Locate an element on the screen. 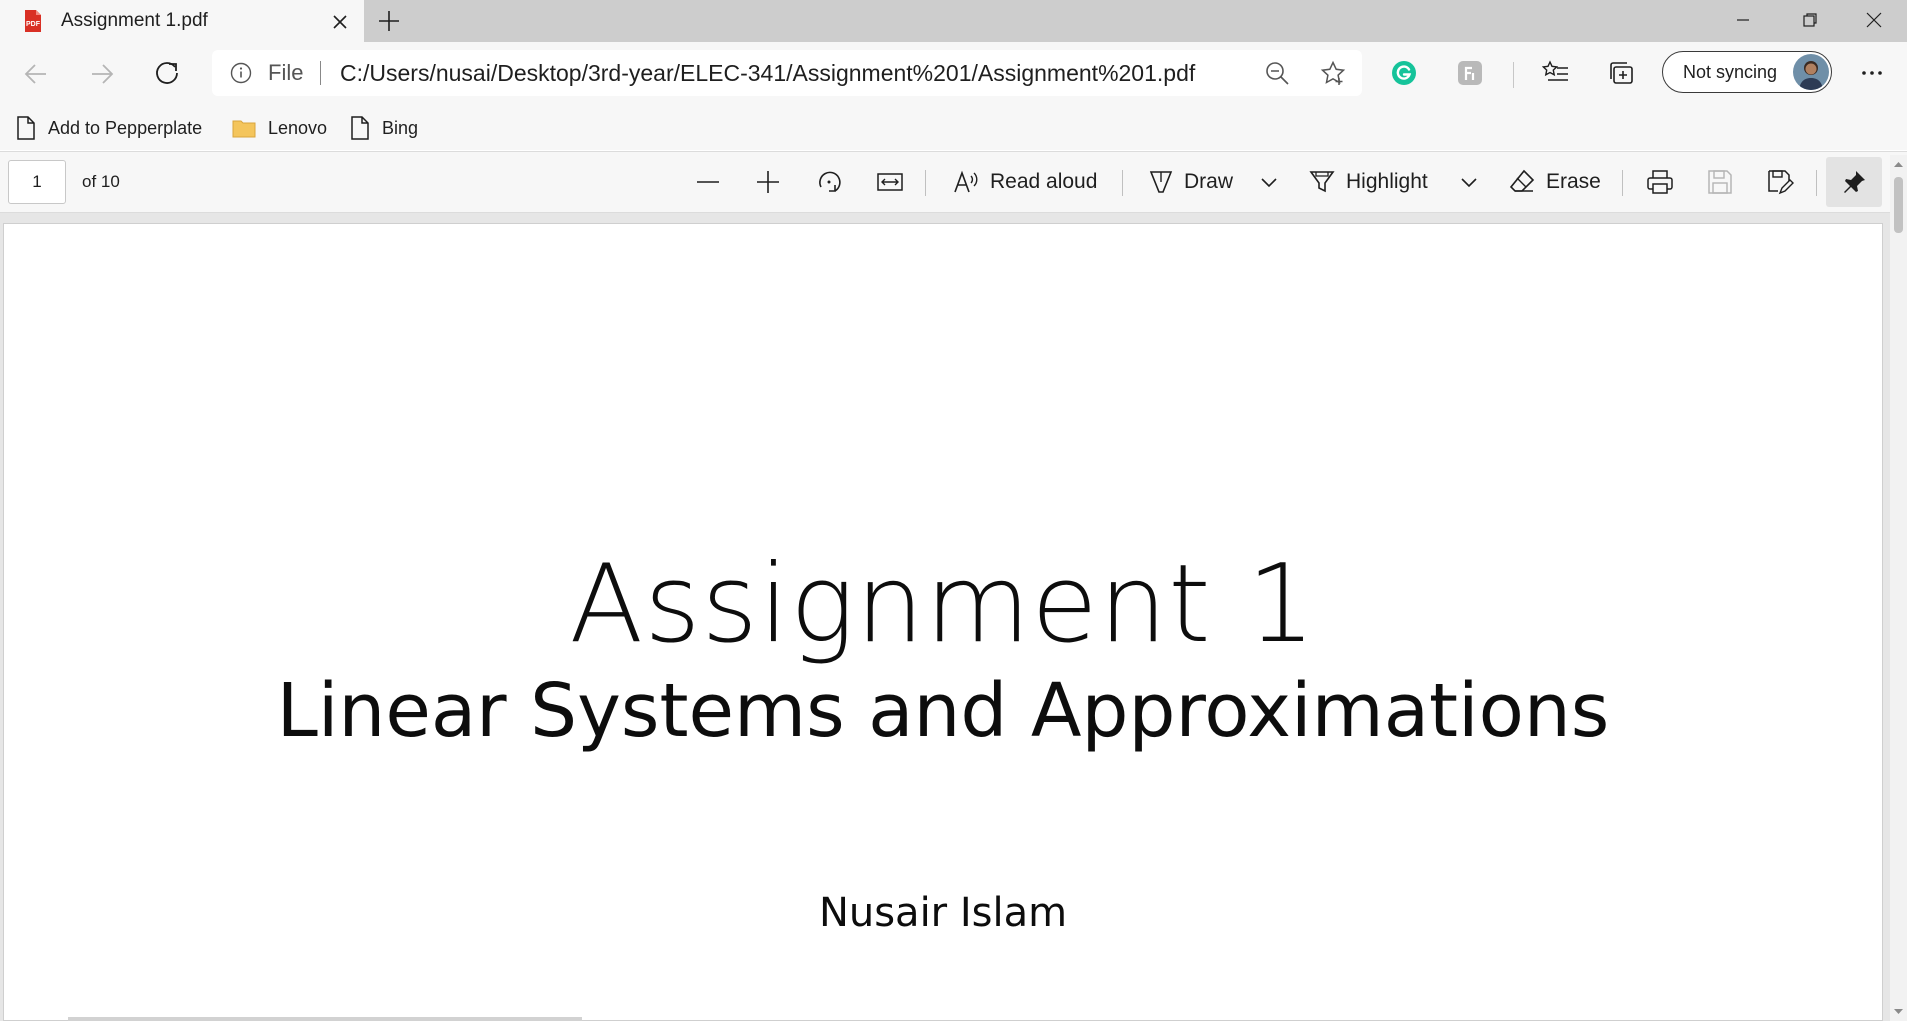 This screenshot has width=1907, height=1021. tab-assignment-pdf: PDF Assignment 1.pdf is located at coordinates (182, 21).